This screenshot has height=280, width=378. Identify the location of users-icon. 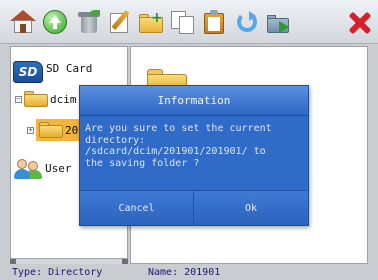
(28, 168).